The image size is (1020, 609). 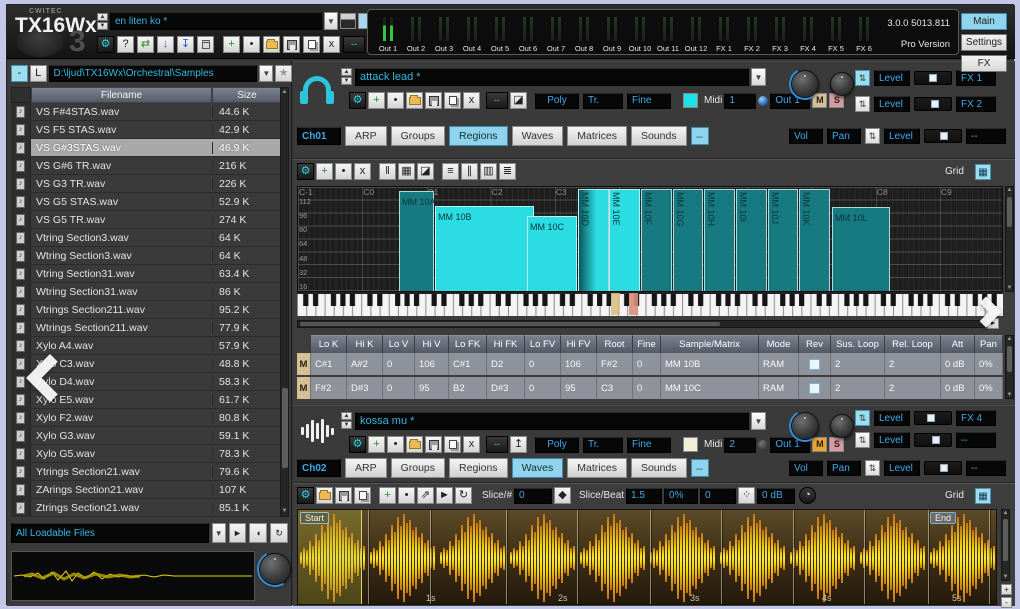 What do you see at coordinates (976, 418) in the screenshot?
I see `send-dest-select: FX 4` at bounding box center [976, 418].